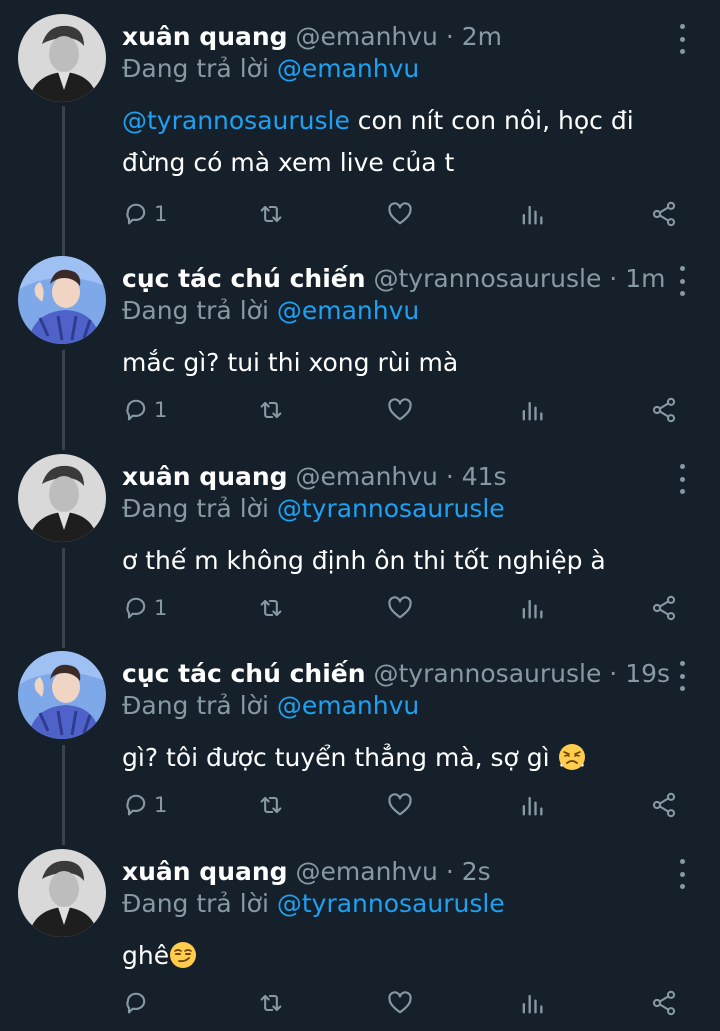 The width and height of the screenshot is (720, 1031). What do you see at coordinates (236, 120) in the screenshot?
I see `mention-link: @tyrannosaurusle` at bounding box center [236, 120].